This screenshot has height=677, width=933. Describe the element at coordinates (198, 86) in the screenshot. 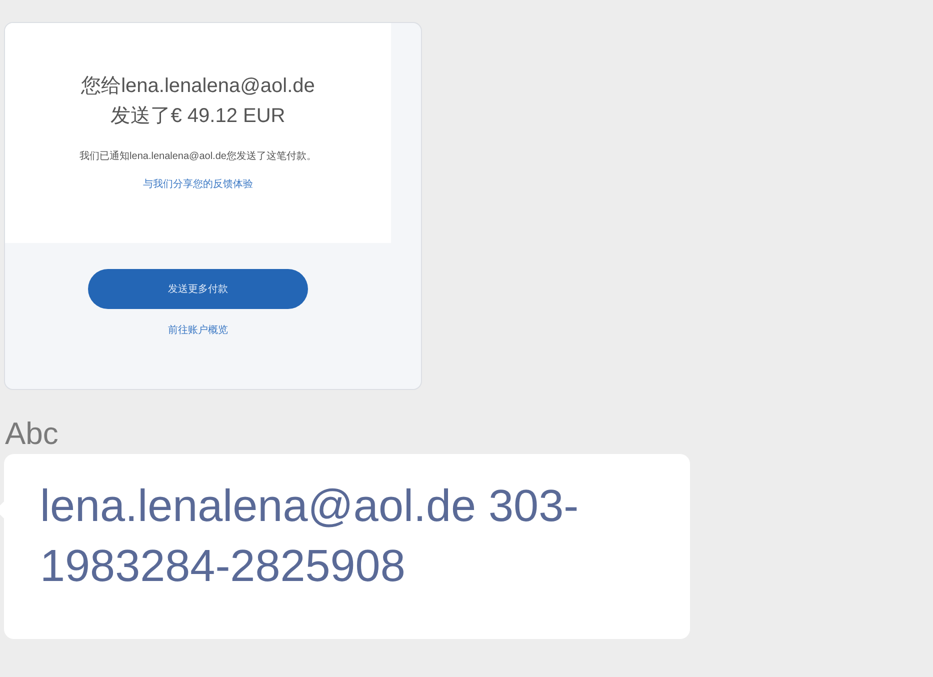

I see `payment-heading: 您给lena.lenalena@aol.de` at that location.